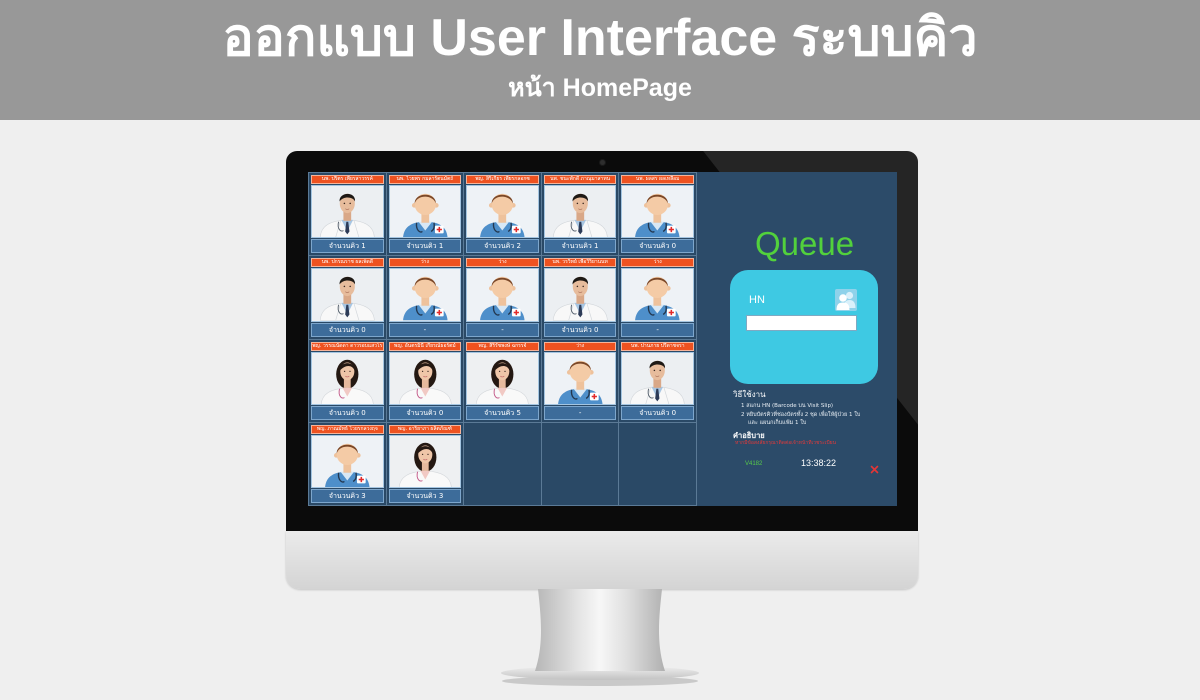  I want to click on doctor-card: พญ. อาริยาภา ผลิตภัณฑ์จำนวนคิว 3, so click(425, 463).